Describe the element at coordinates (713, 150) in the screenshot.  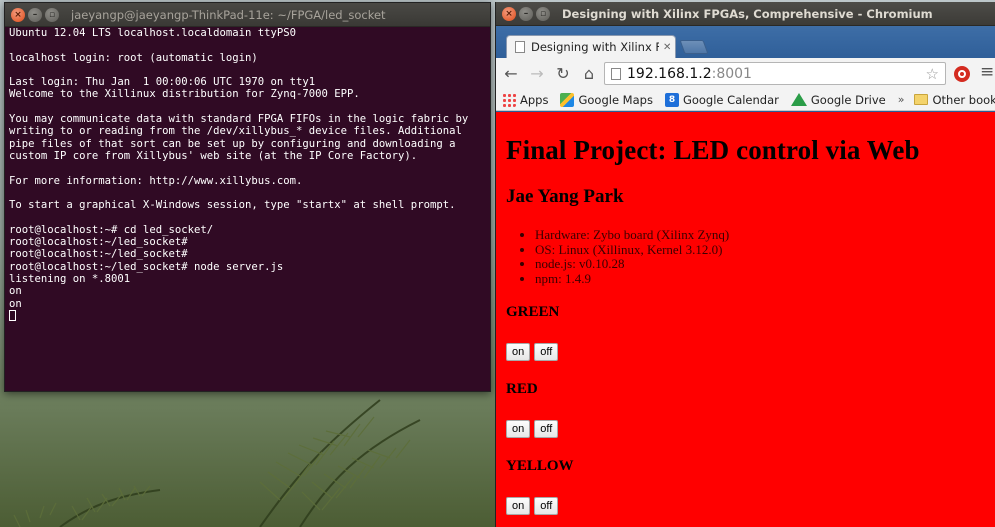
I see `page-title: Final Project: LED control via Web` at that location.